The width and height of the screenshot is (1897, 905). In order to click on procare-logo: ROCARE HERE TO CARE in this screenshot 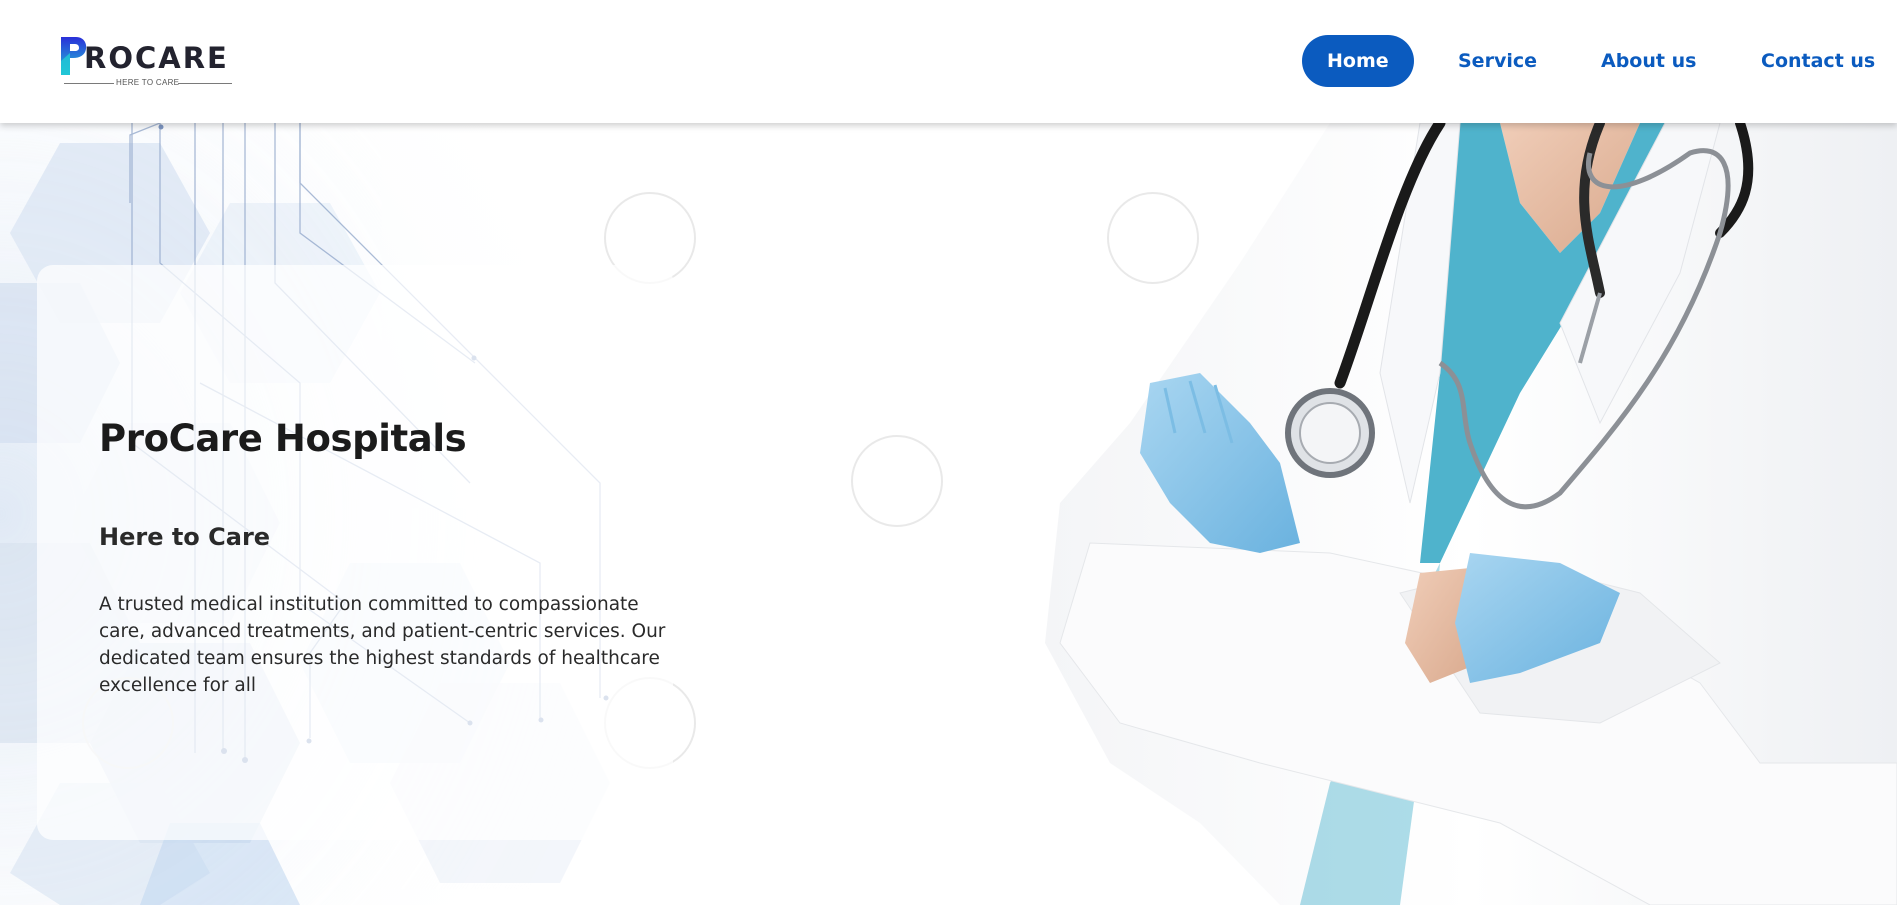, I will do `click(148, 61)`.